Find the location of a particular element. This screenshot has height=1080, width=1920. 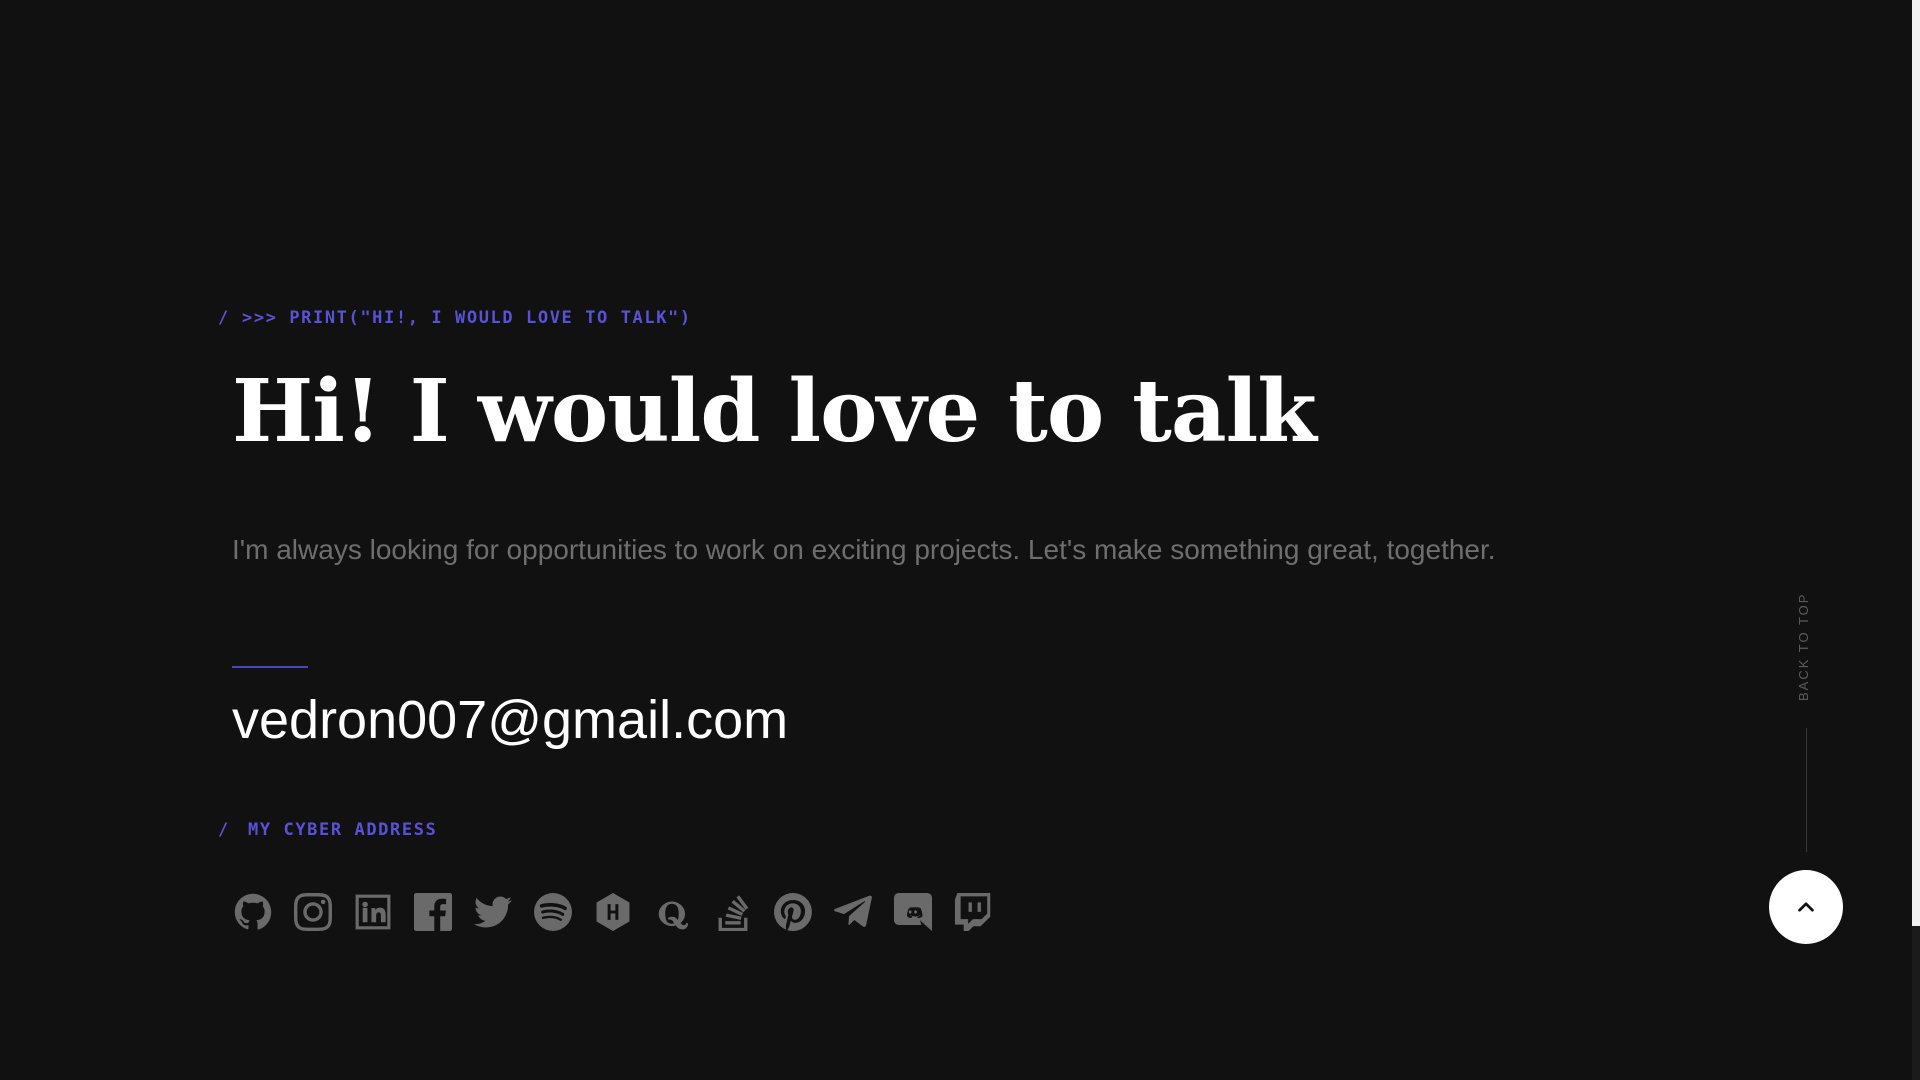

scrollbar is located at coordinates (1916, 540).